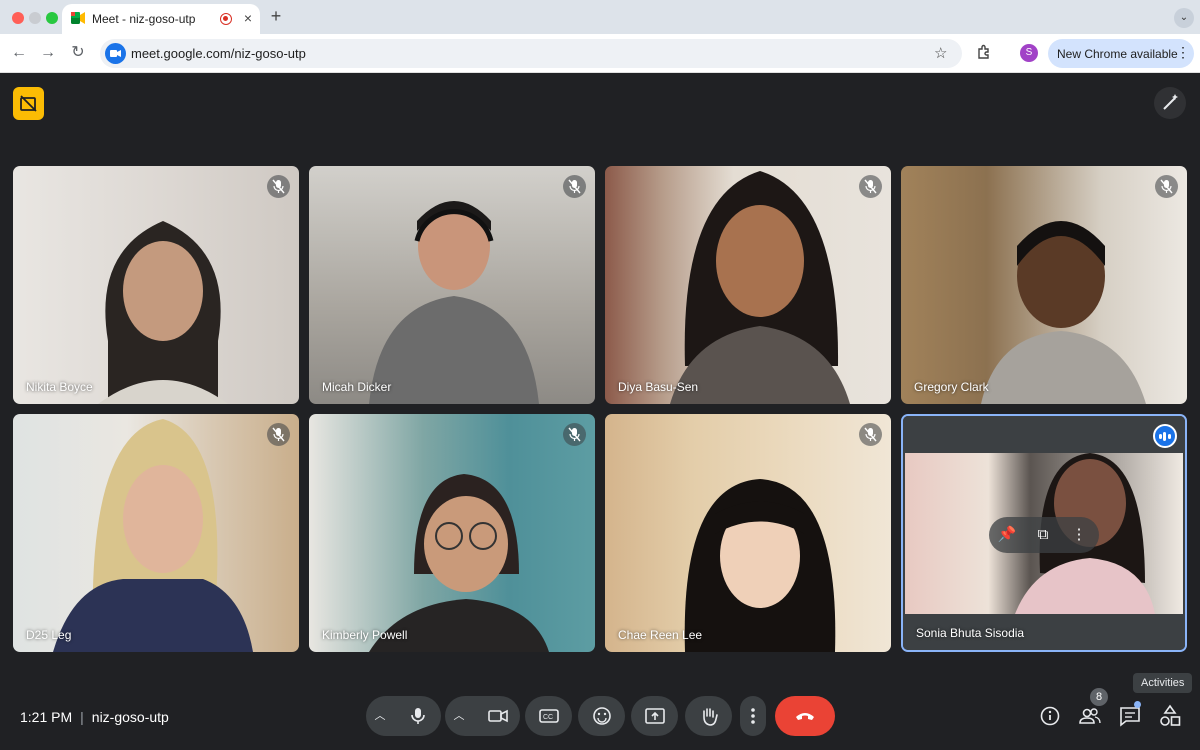 The width and height of the screenshot is (1200, 750). Describe the element at coordinates (940, 53) in the screenshot. I see `bookmark-star-icon: ☆` at that location.